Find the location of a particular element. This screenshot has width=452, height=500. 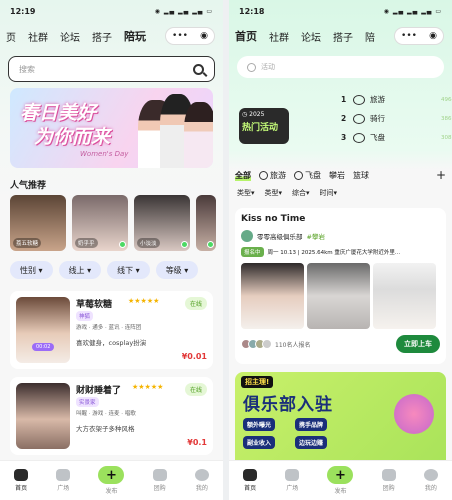

ranking-row: 1 旅游 4964 is located at coordinates (396, 99).